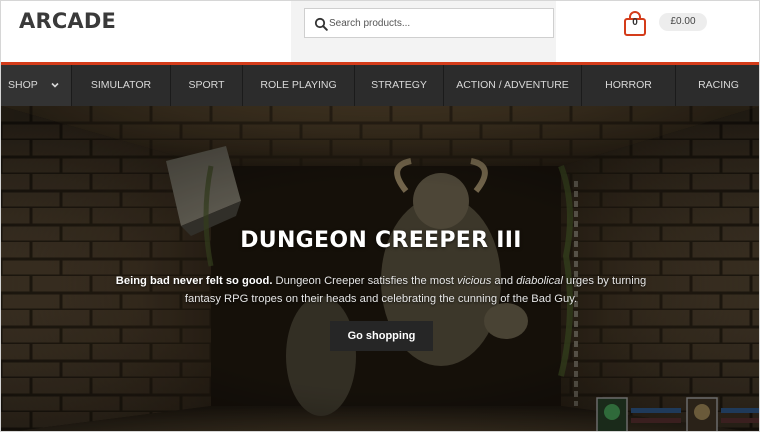  I want to click on nav-item-label: SPORT, so click(206, 85).